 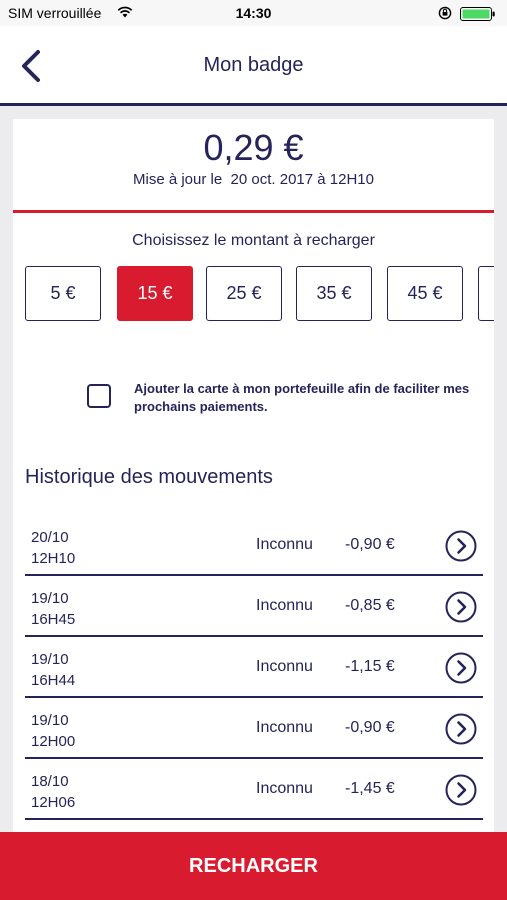 I want to click on movement-time: 12H06, so click(x=53, y=802).